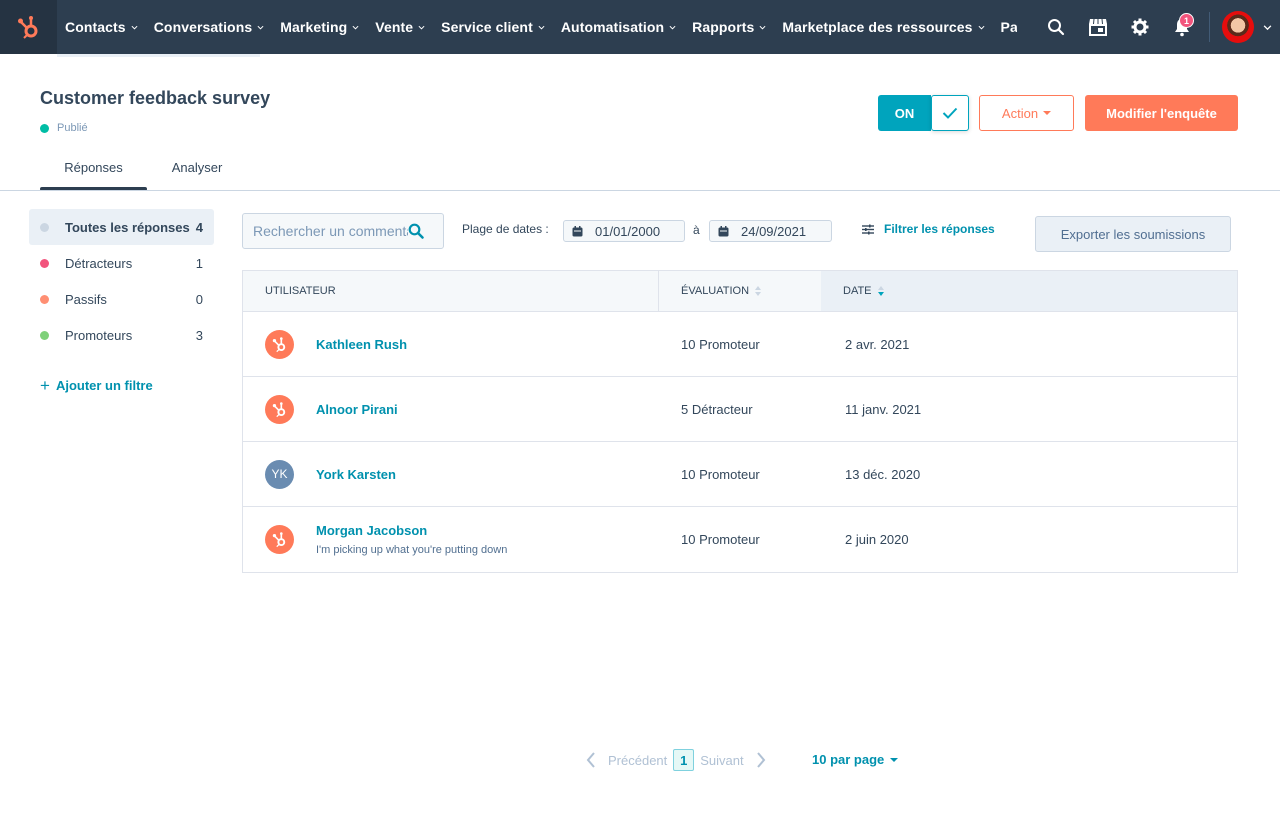 The image size is (1280, 813). I want to click on marketplace-button, so click(1098, 27).